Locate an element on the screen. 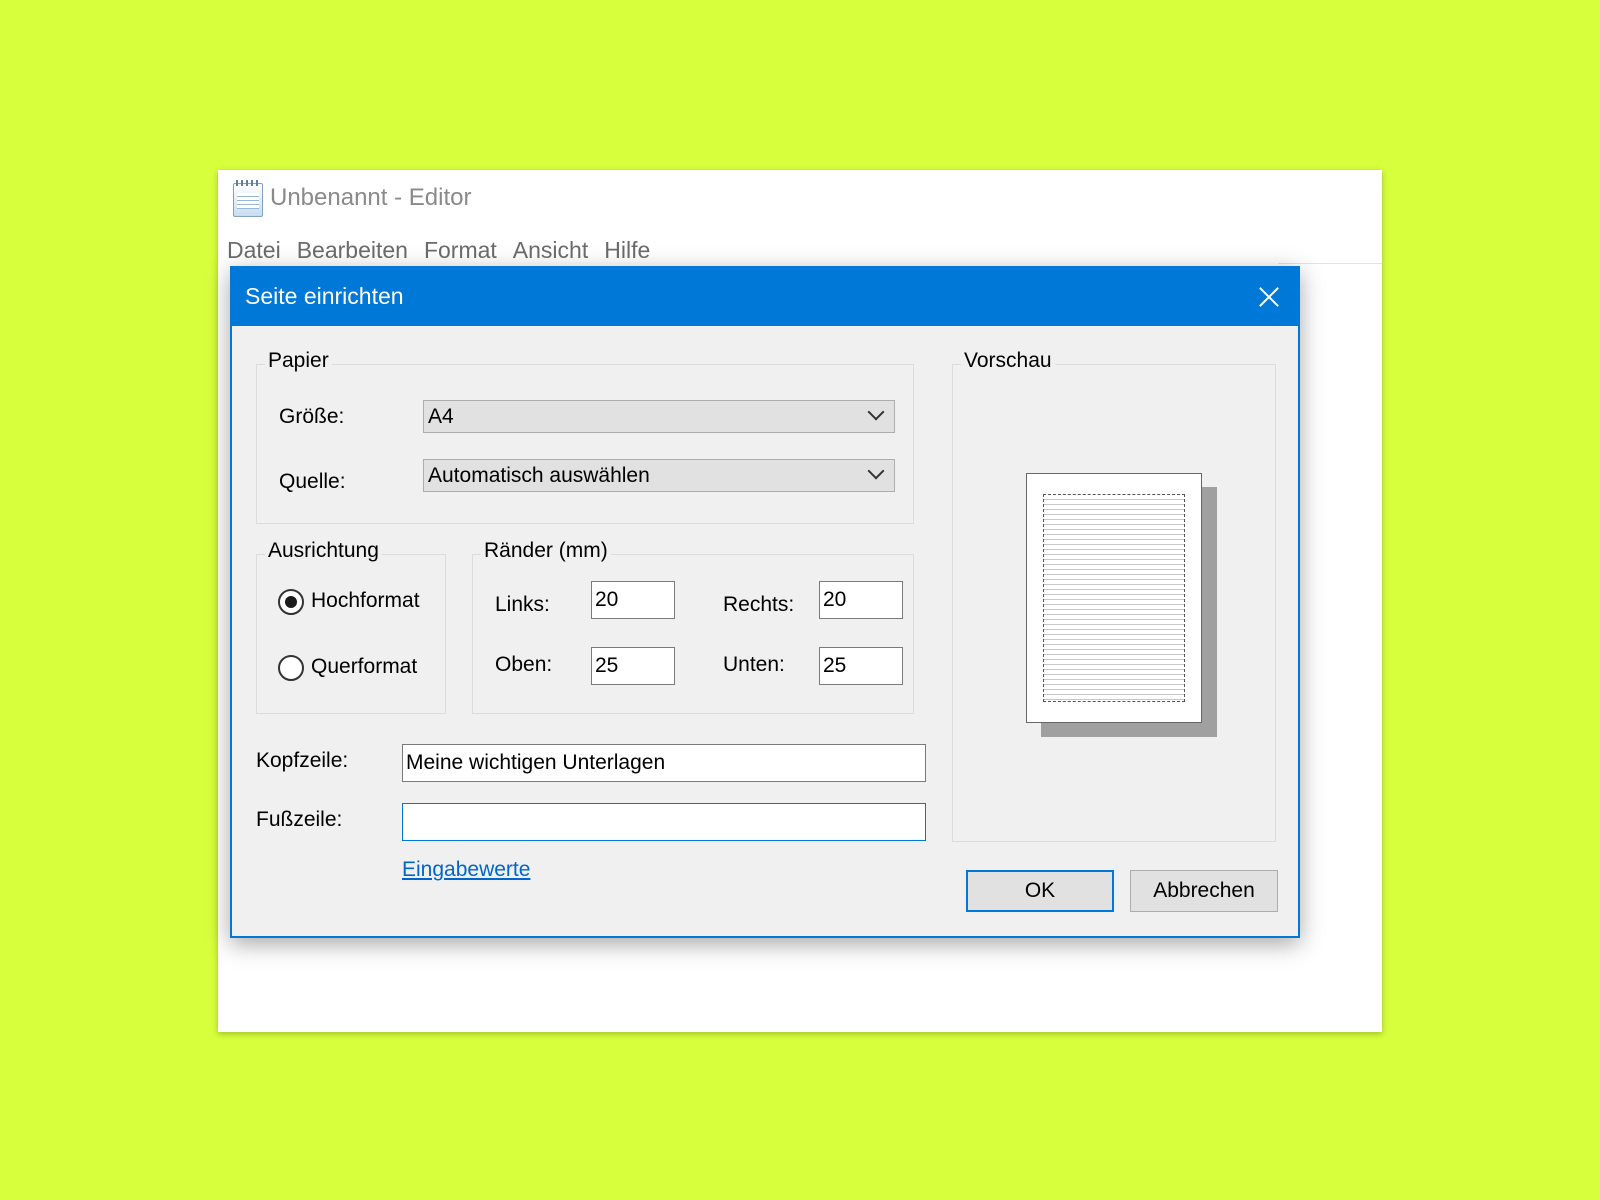 The width and height of the screenshot is (1600, 1200). size-label: Größe: is located at coordinates (312, 416).